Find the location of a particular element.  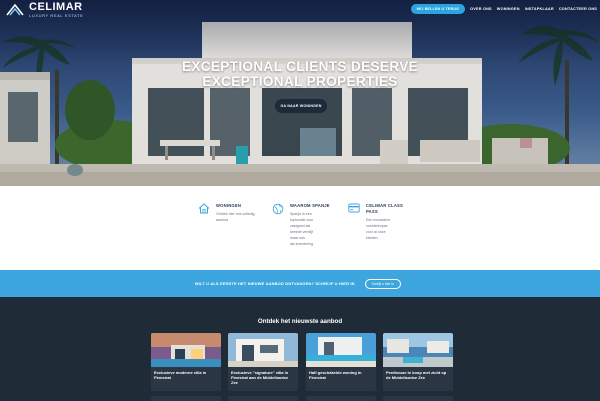

brand-logo: CELIMAR LUXURY REAL ESTATE is located at coordinates (44, 10).